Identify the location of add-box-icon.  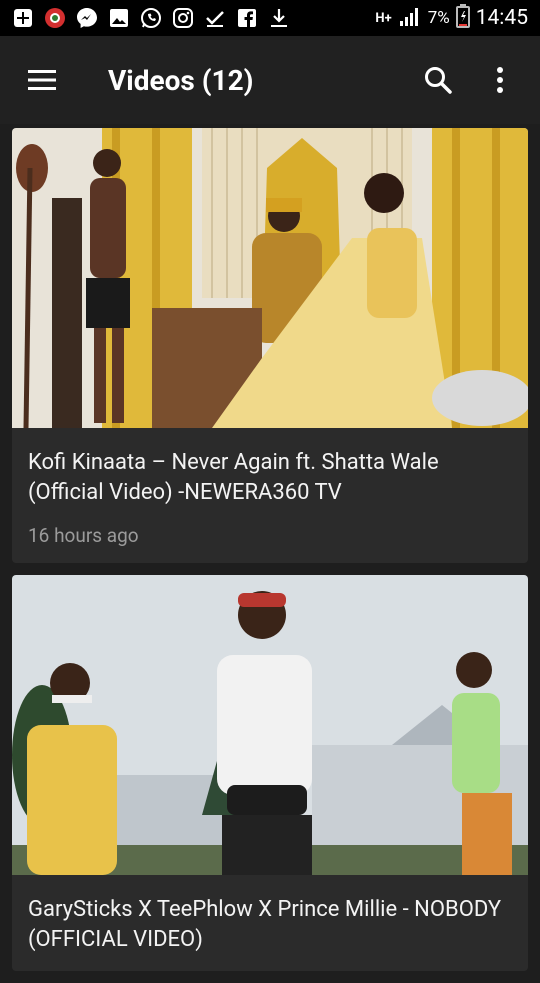
(23, 18).